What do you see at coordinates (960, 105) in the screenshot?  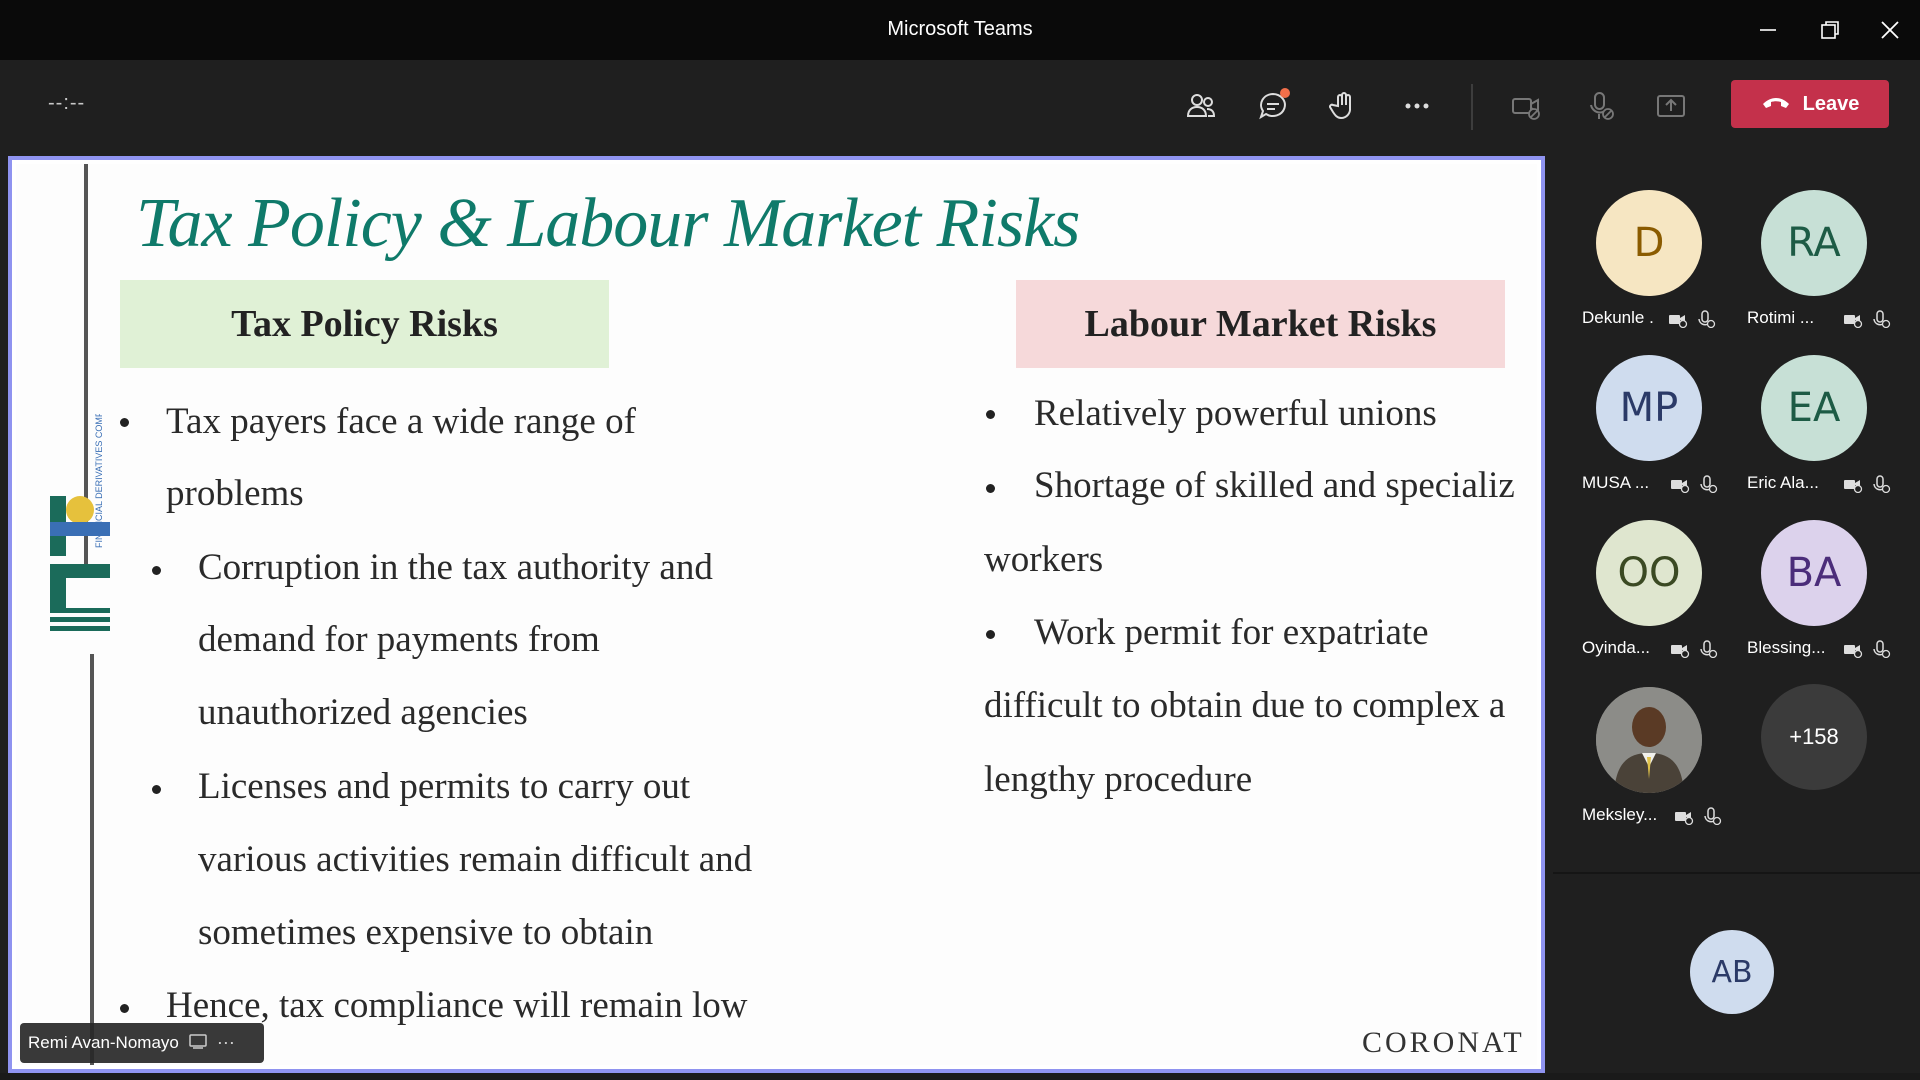 I see `meeting-toolbar: --:-- Leave` at bounding box center [960, 105].